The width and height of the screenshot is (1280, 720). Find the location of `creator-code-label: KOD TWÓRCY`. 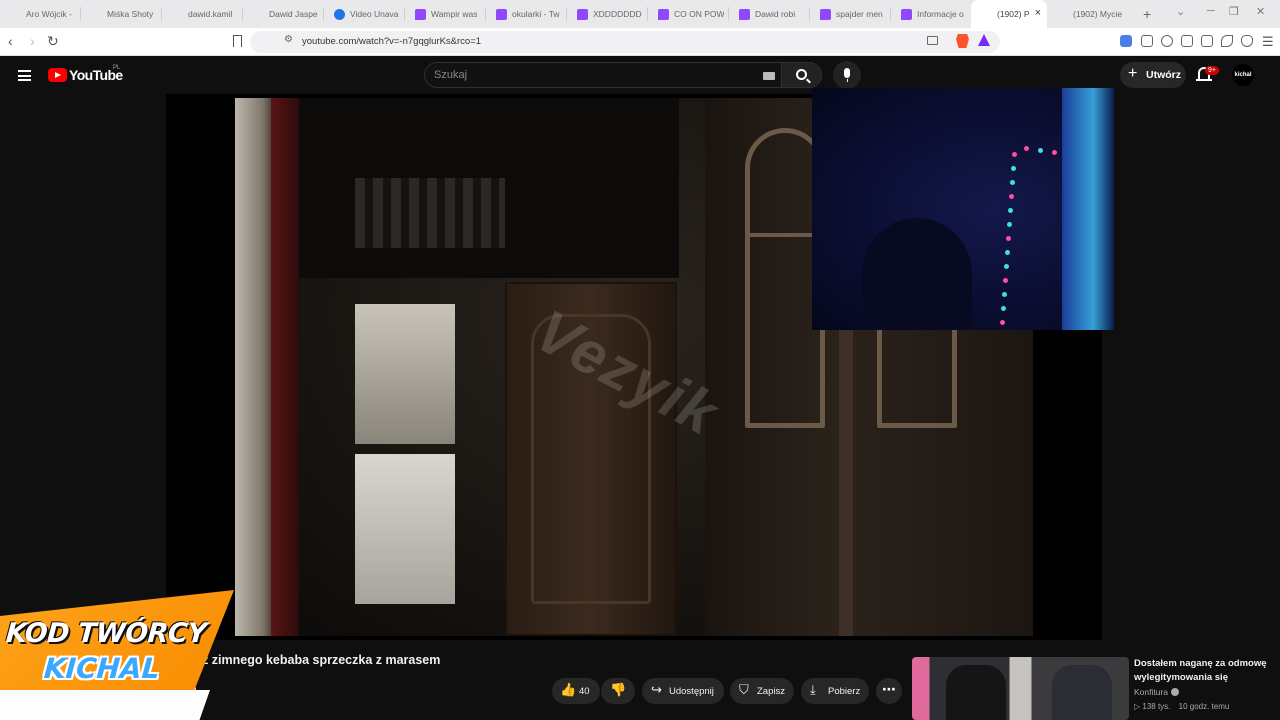

creator-code-label: KOD TWÓRCY is located at coordinates (106, 633).